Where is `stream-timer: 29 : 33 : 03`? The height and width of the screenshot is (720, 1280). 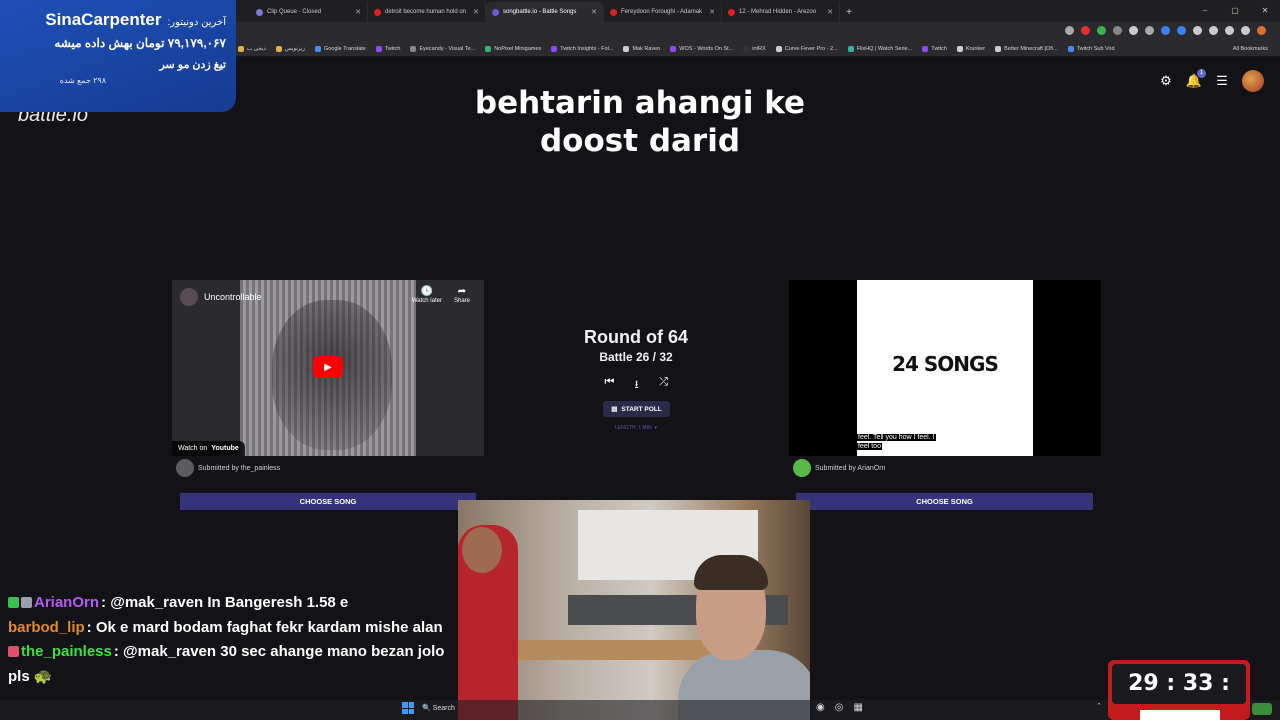
stream-timer: 29 : 33 : 03 is located at coordinates (1179, 690).